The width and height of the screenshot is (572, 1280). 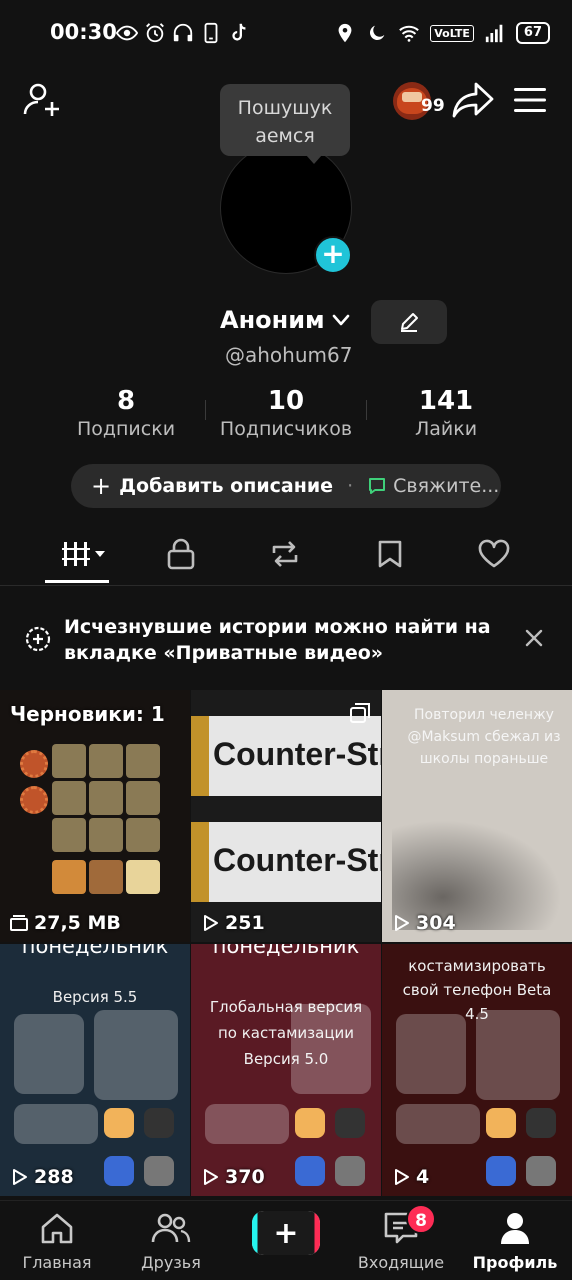 What do you see at coordinates (286, 401) in the screenshot?
I see `stat-value: 10` at bounding box center [286, 401].